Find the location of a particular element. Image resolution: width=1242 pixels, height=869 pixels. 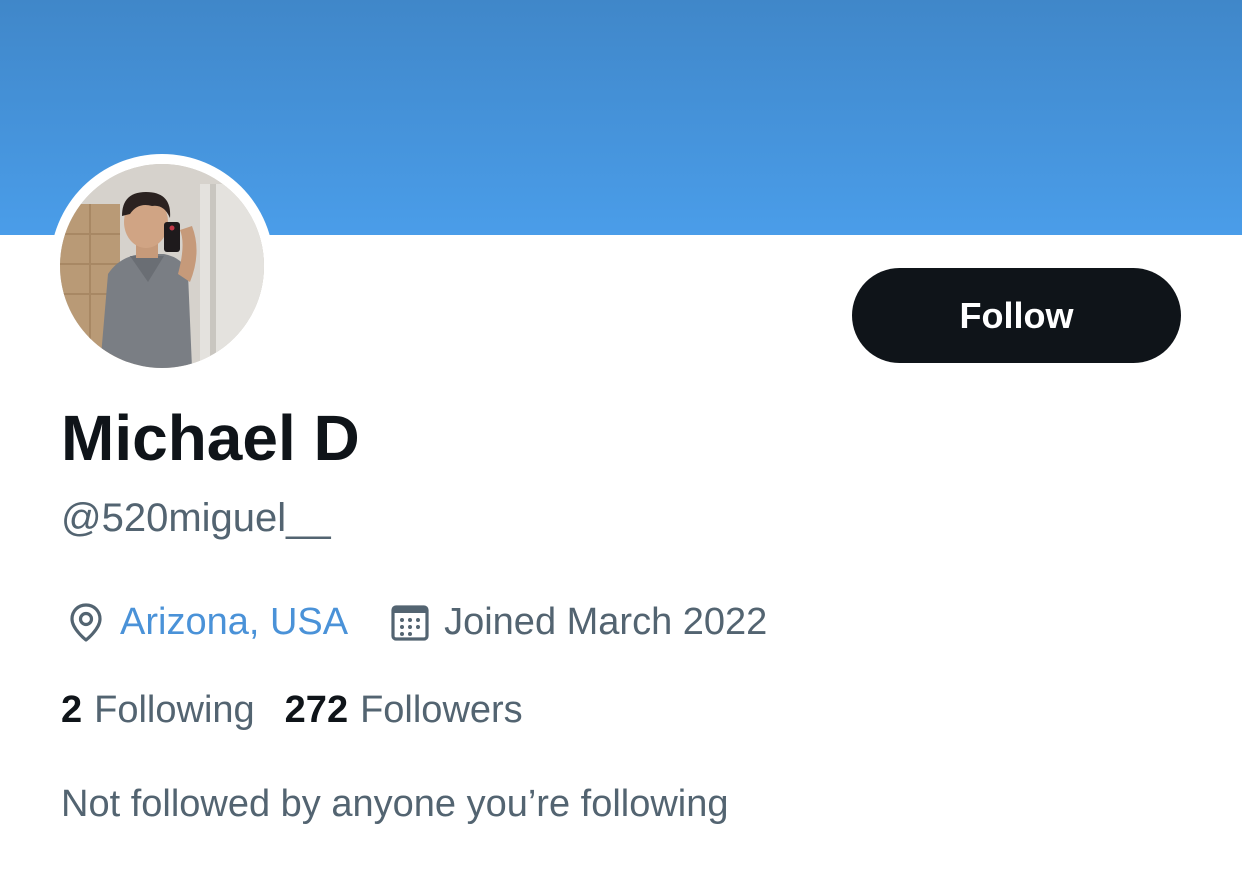

followers-label: Followers is located at coordinates (441, 709).